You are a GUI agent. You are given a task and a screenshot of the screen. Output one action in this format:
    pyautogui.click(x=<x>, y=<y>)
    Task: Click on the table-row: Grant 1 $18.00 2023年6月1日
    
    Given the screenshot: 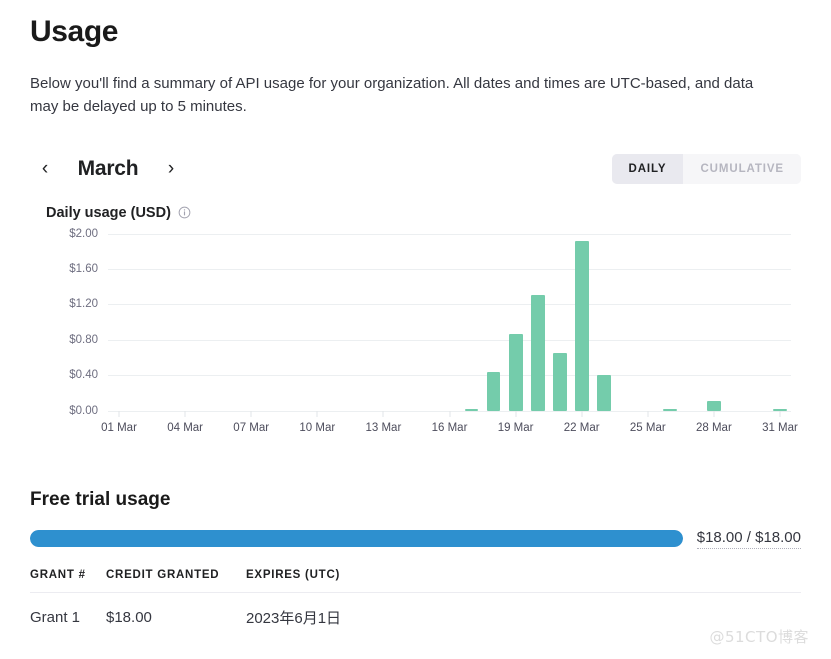 What is the action you would take?
    pyautogui.click(x=415, y=610)
    